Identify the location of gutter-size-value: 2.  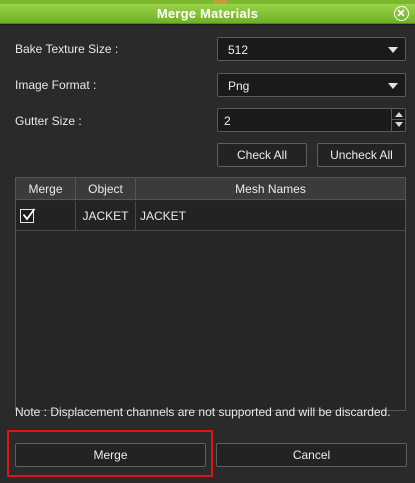
(227, 121).